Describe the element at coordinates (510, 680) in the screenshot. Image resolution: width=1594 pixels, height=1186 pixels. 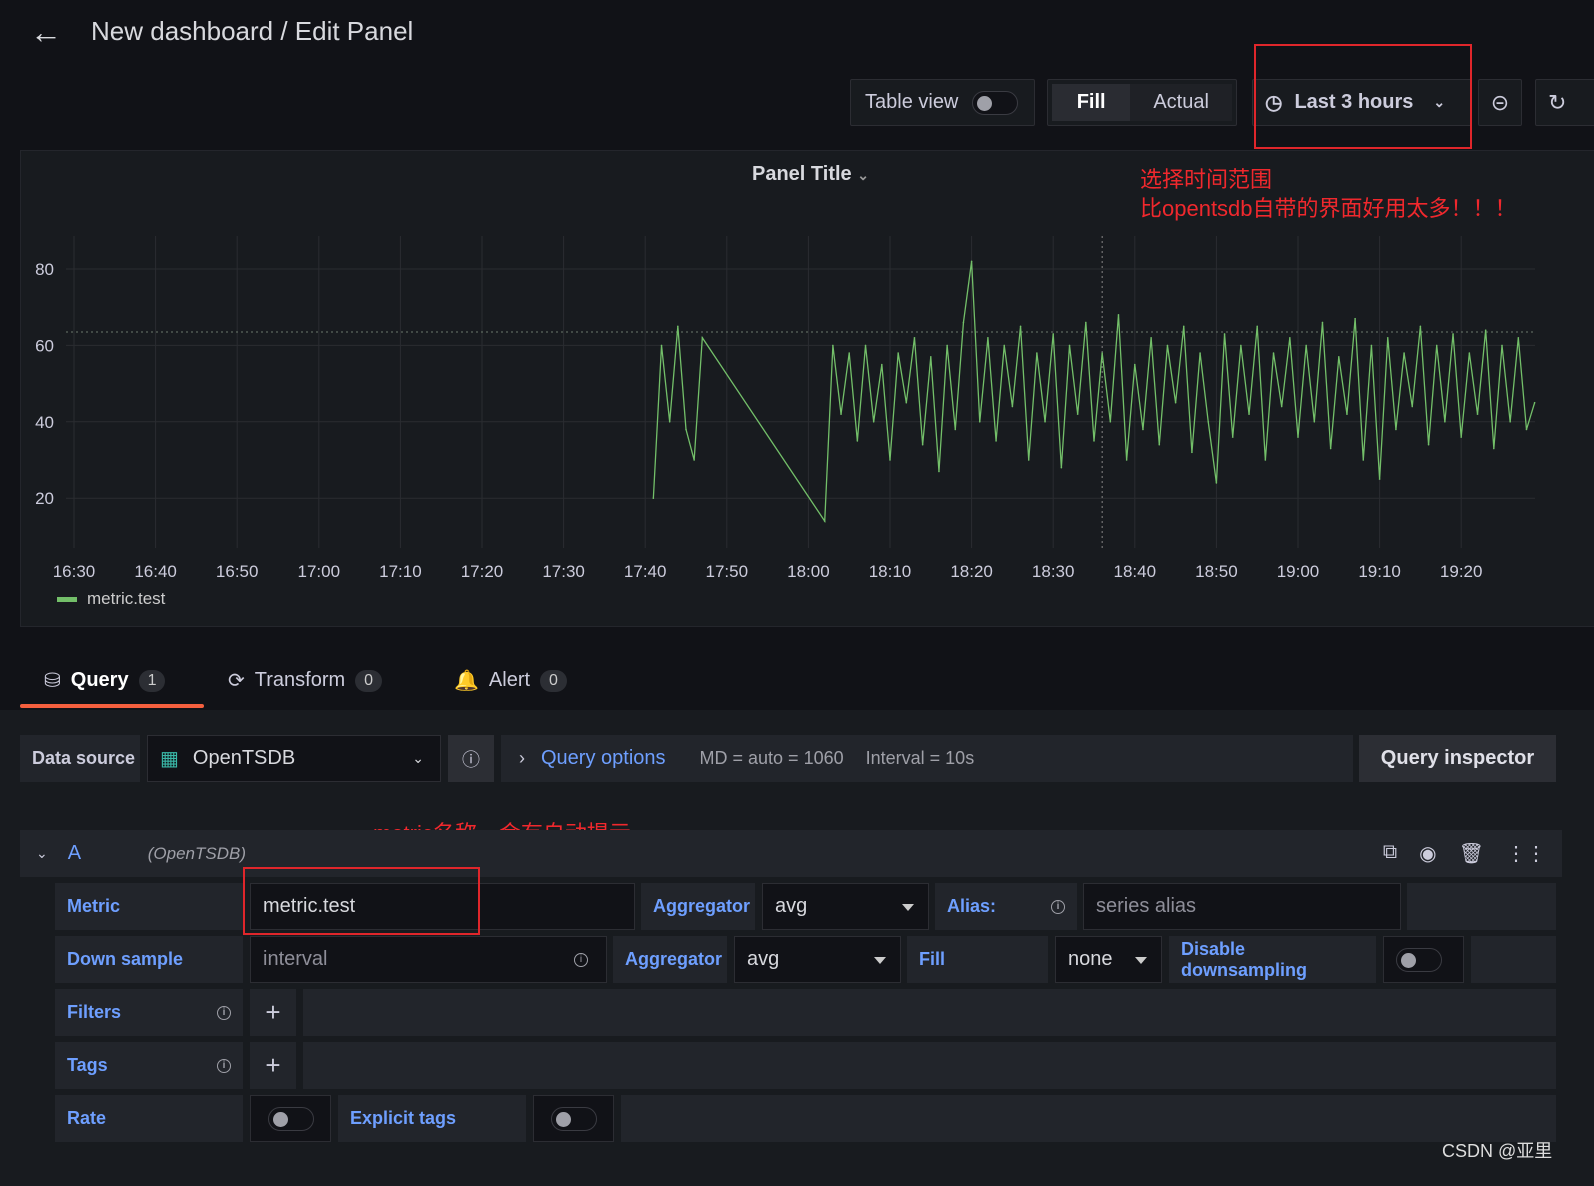
I see `tab-alert: 🔔 Alert 0` at that location.